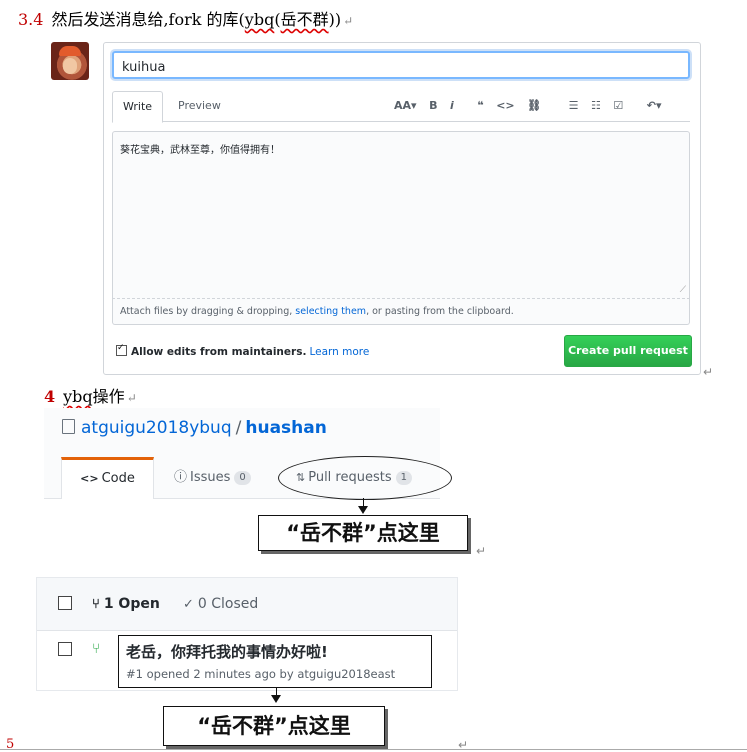 Image resolution: width=747 pixels, height=752 pixels. What do you see at coordinates (618, 105) in the screenshot?
I see `task-list-icon: ☑` at bounding box center [618, 105].